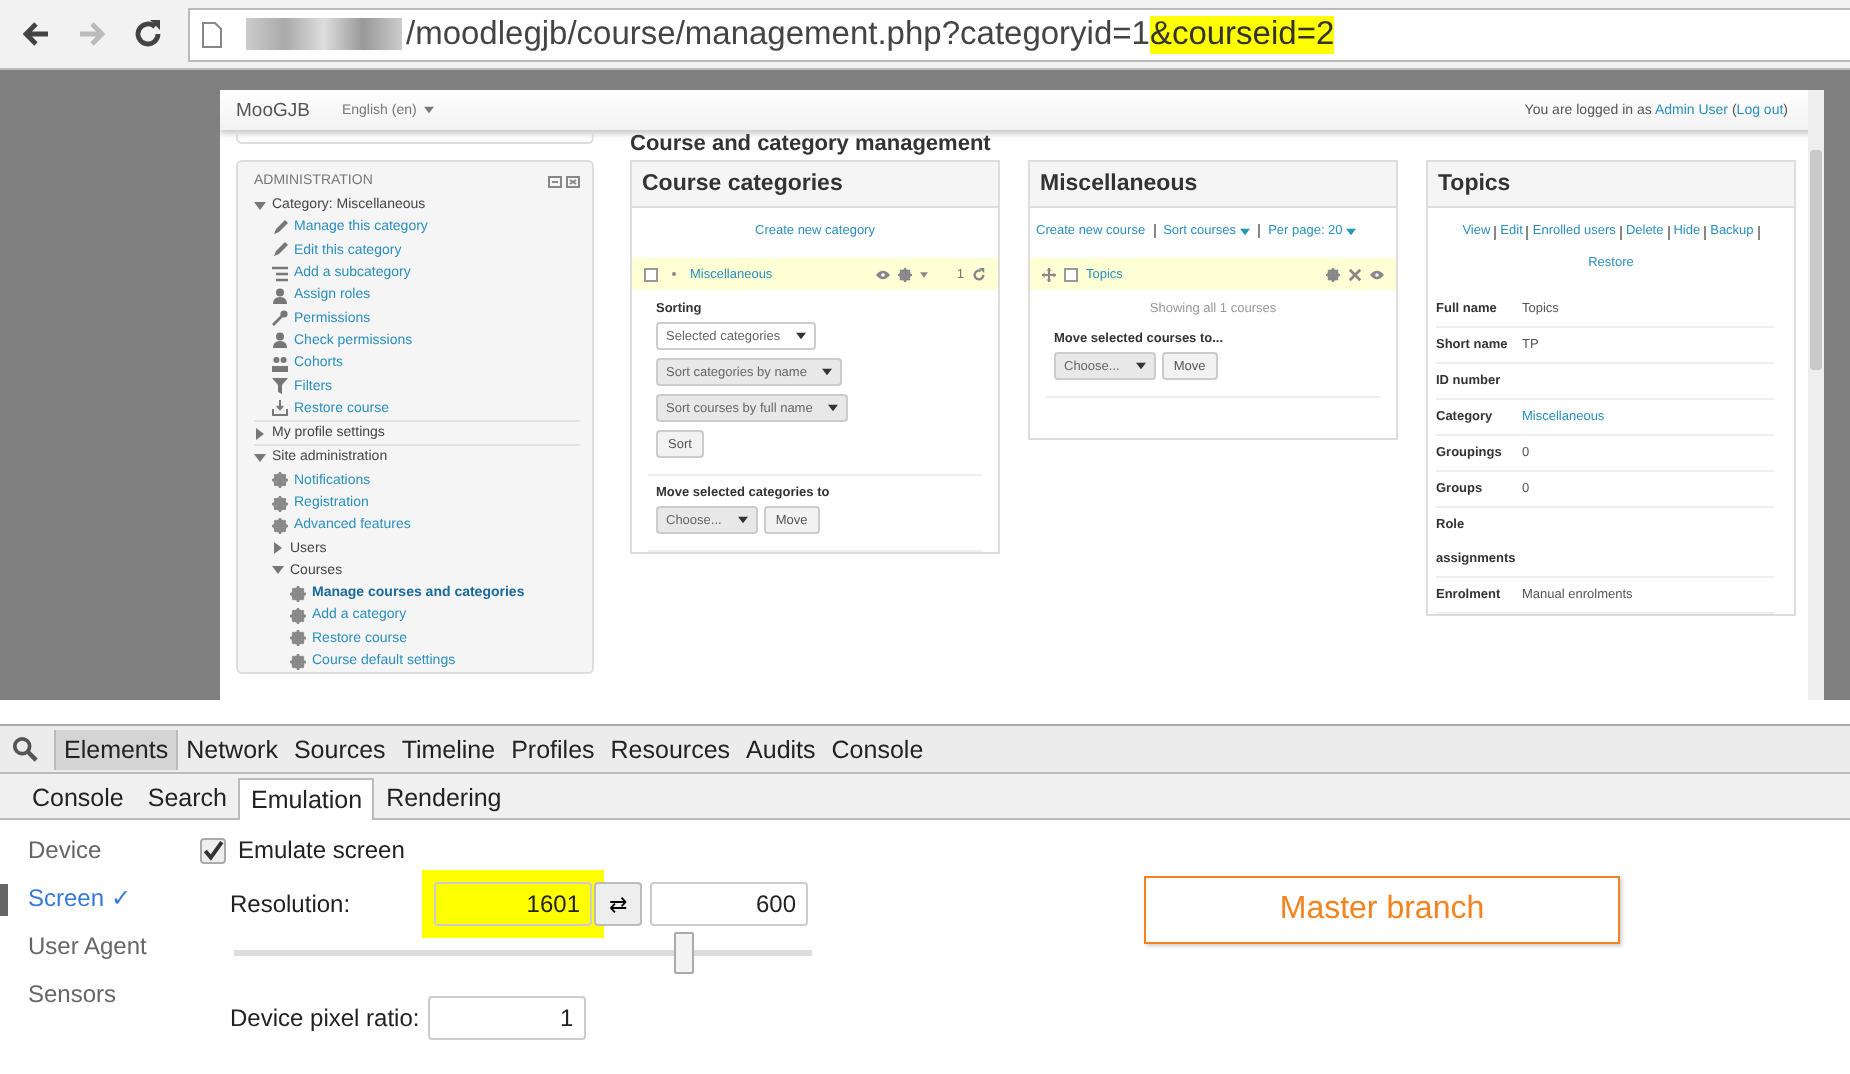 This screenshot has width=1850, height=1074. I want to click on devtools-tab: Resources, so click(670, 749).